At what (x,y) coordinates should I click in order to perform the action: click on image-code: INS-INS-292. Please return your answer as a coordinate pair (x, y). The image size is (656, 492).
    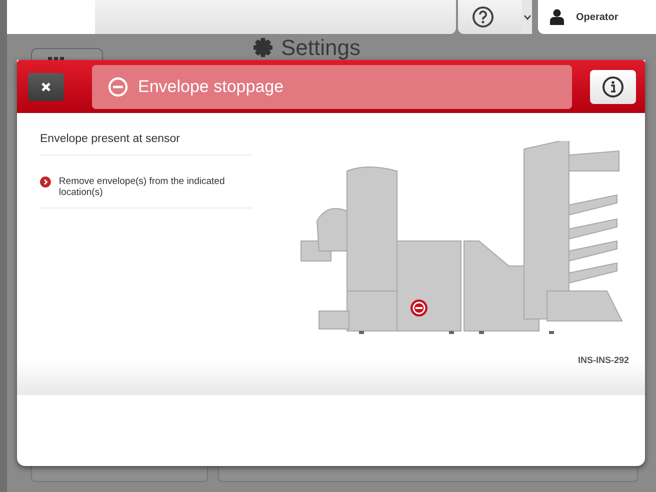
    Looking at the image, I should click on (603, 360).